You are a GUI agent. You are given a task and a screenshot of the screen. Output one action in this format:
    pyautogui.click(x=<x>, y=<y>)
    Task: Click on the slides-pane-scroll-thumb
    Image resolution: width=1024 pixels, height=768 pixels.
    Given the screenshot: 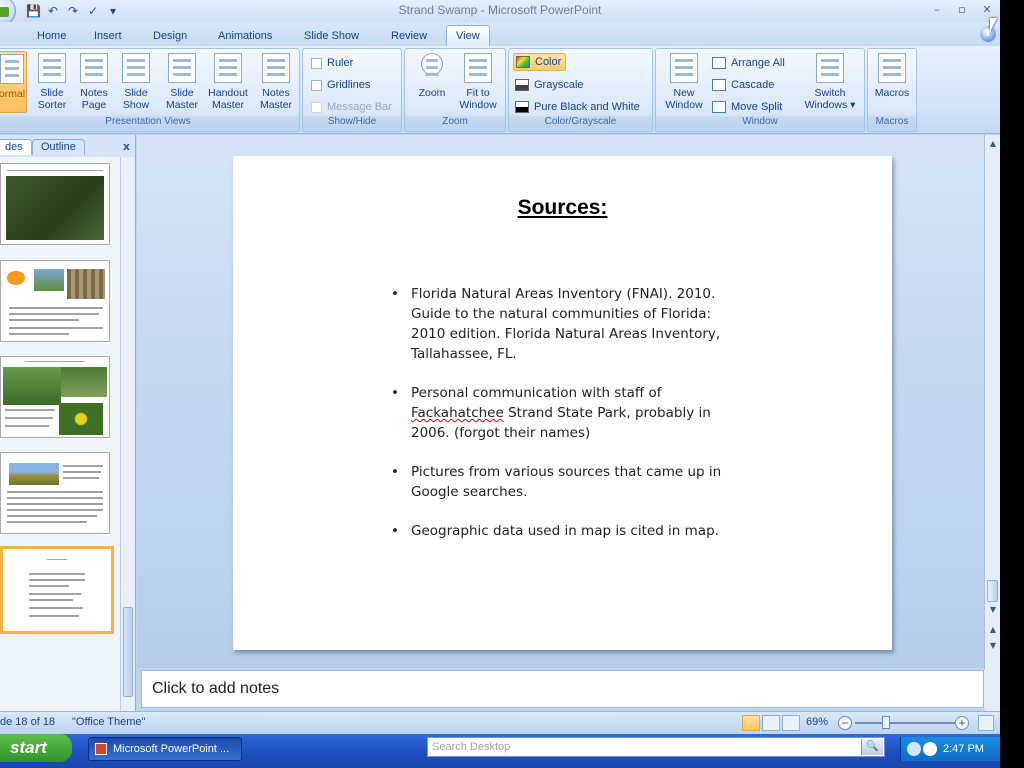 What is the action you would take?
    pyautogui.click(x=128, y=652)
    